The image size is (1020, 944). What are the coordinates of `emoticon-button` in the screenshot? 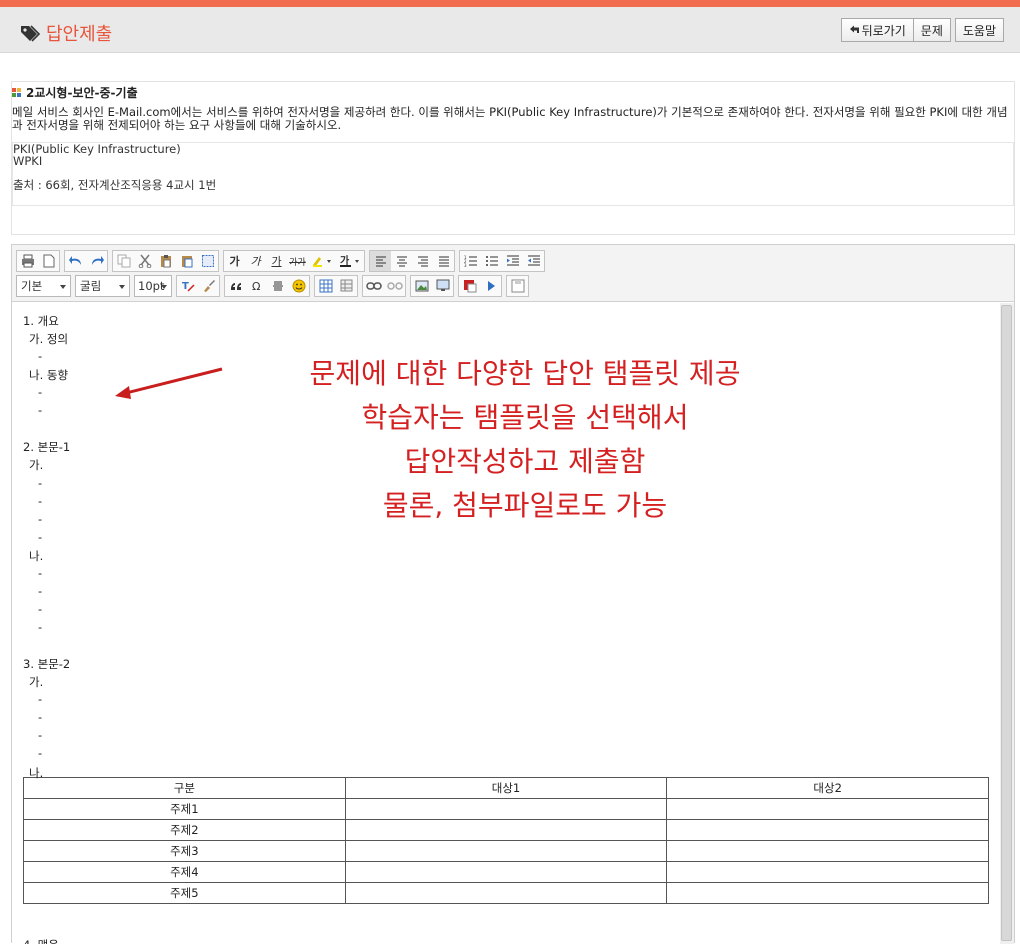 It's located at (298, 286).